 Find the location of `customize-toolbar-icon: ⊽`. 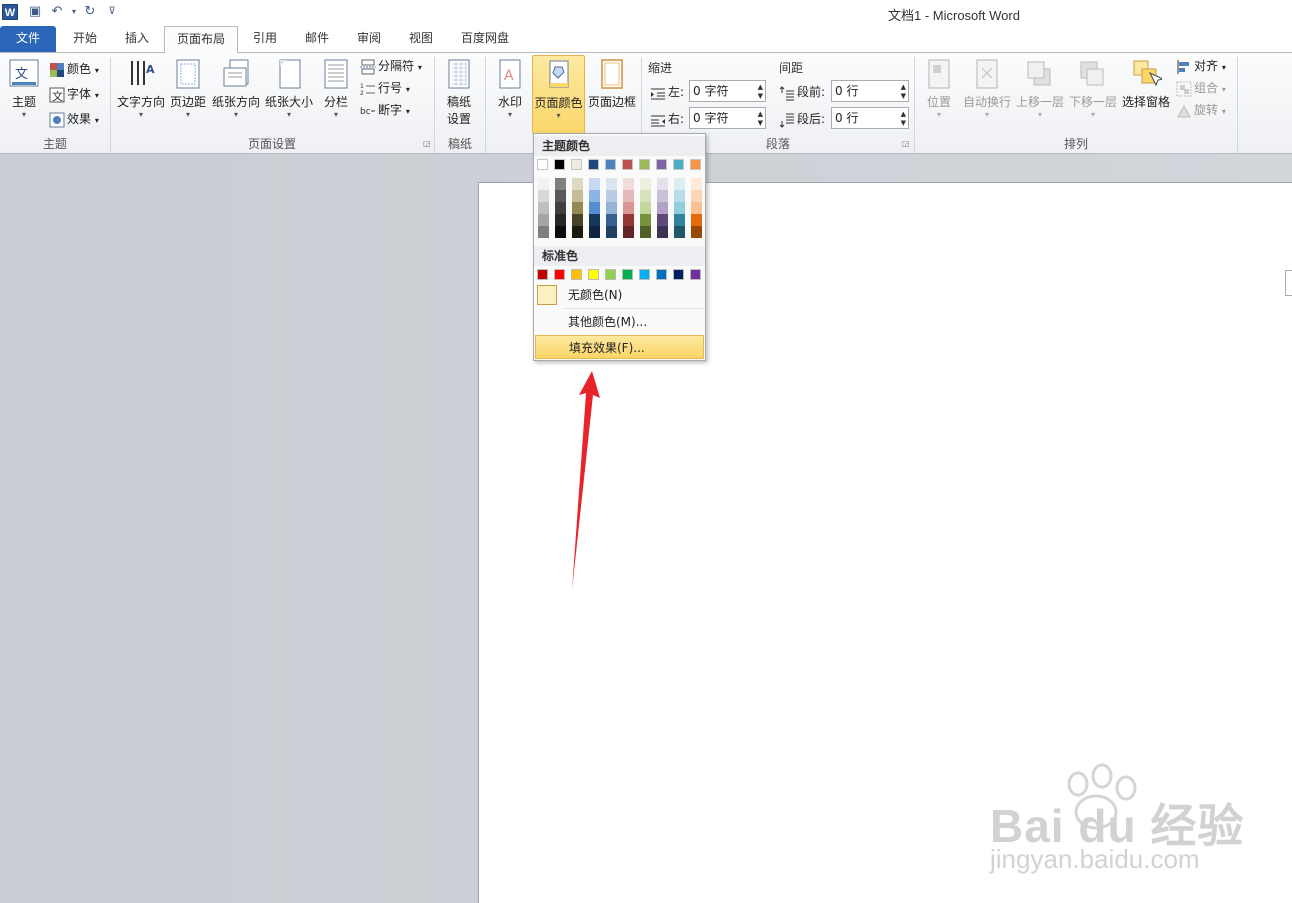

customize-toolbar-icon: ⊽ is located at coordinates (112, 12).